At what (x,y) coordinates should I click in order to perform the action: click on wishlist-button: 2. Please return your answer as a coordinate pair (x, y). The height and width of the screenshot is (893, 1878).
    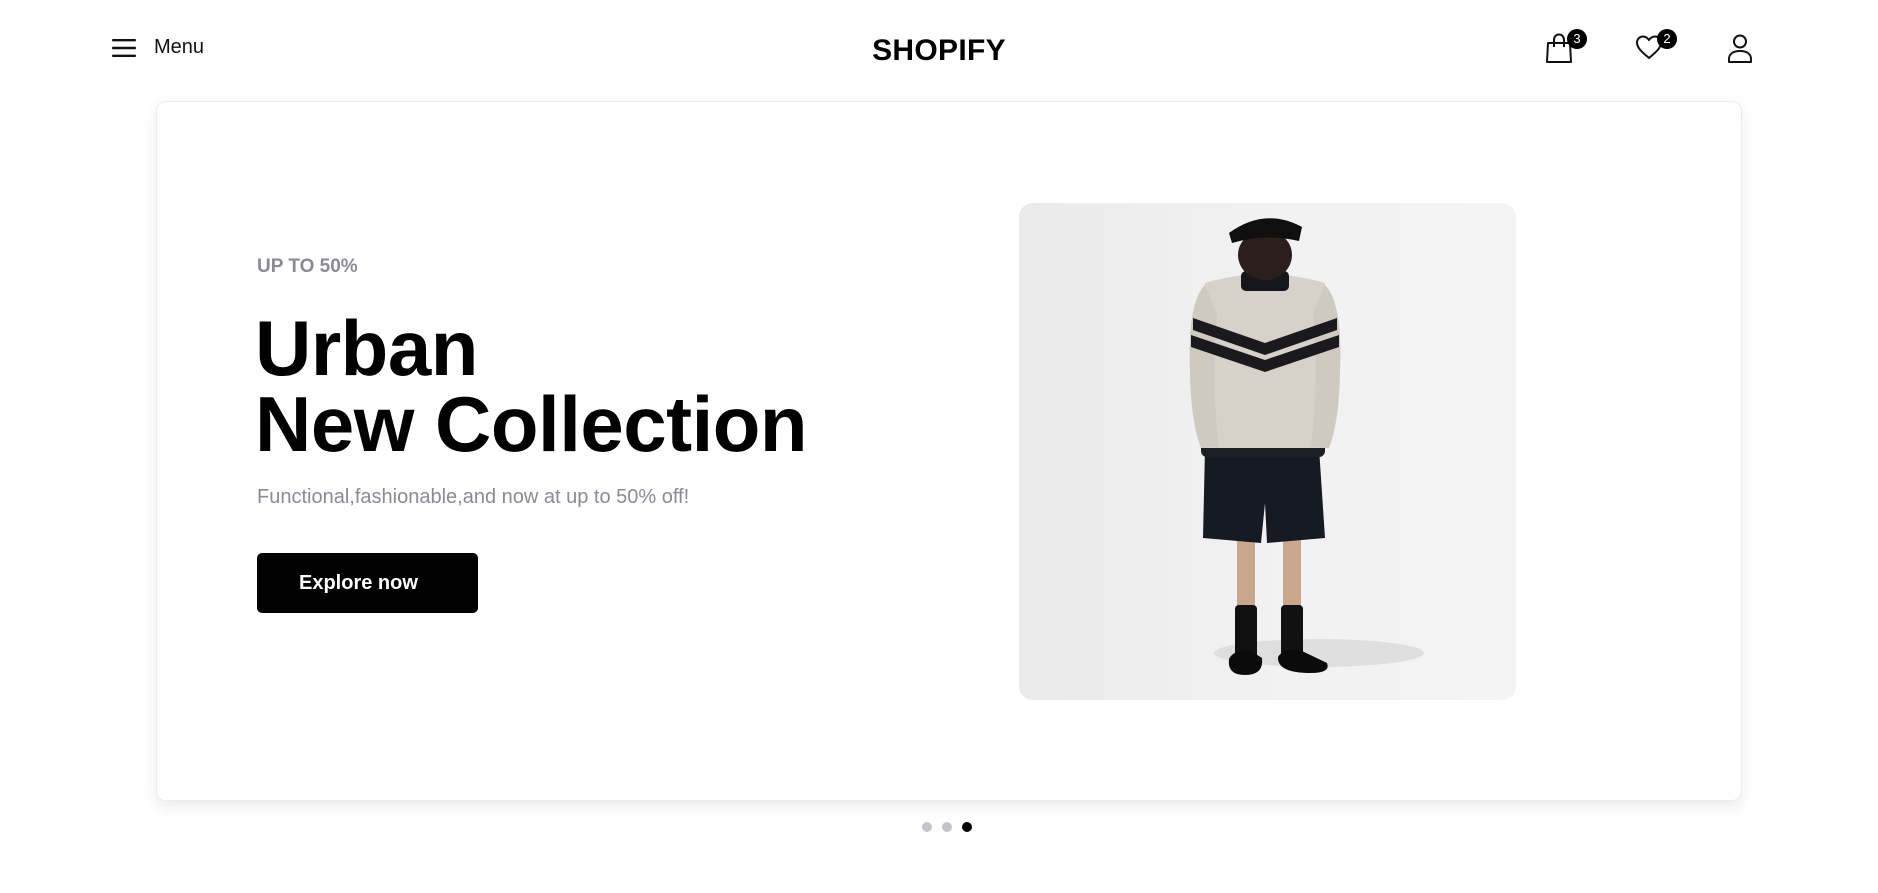
    Looking at the image, I should click on (1655, 48).